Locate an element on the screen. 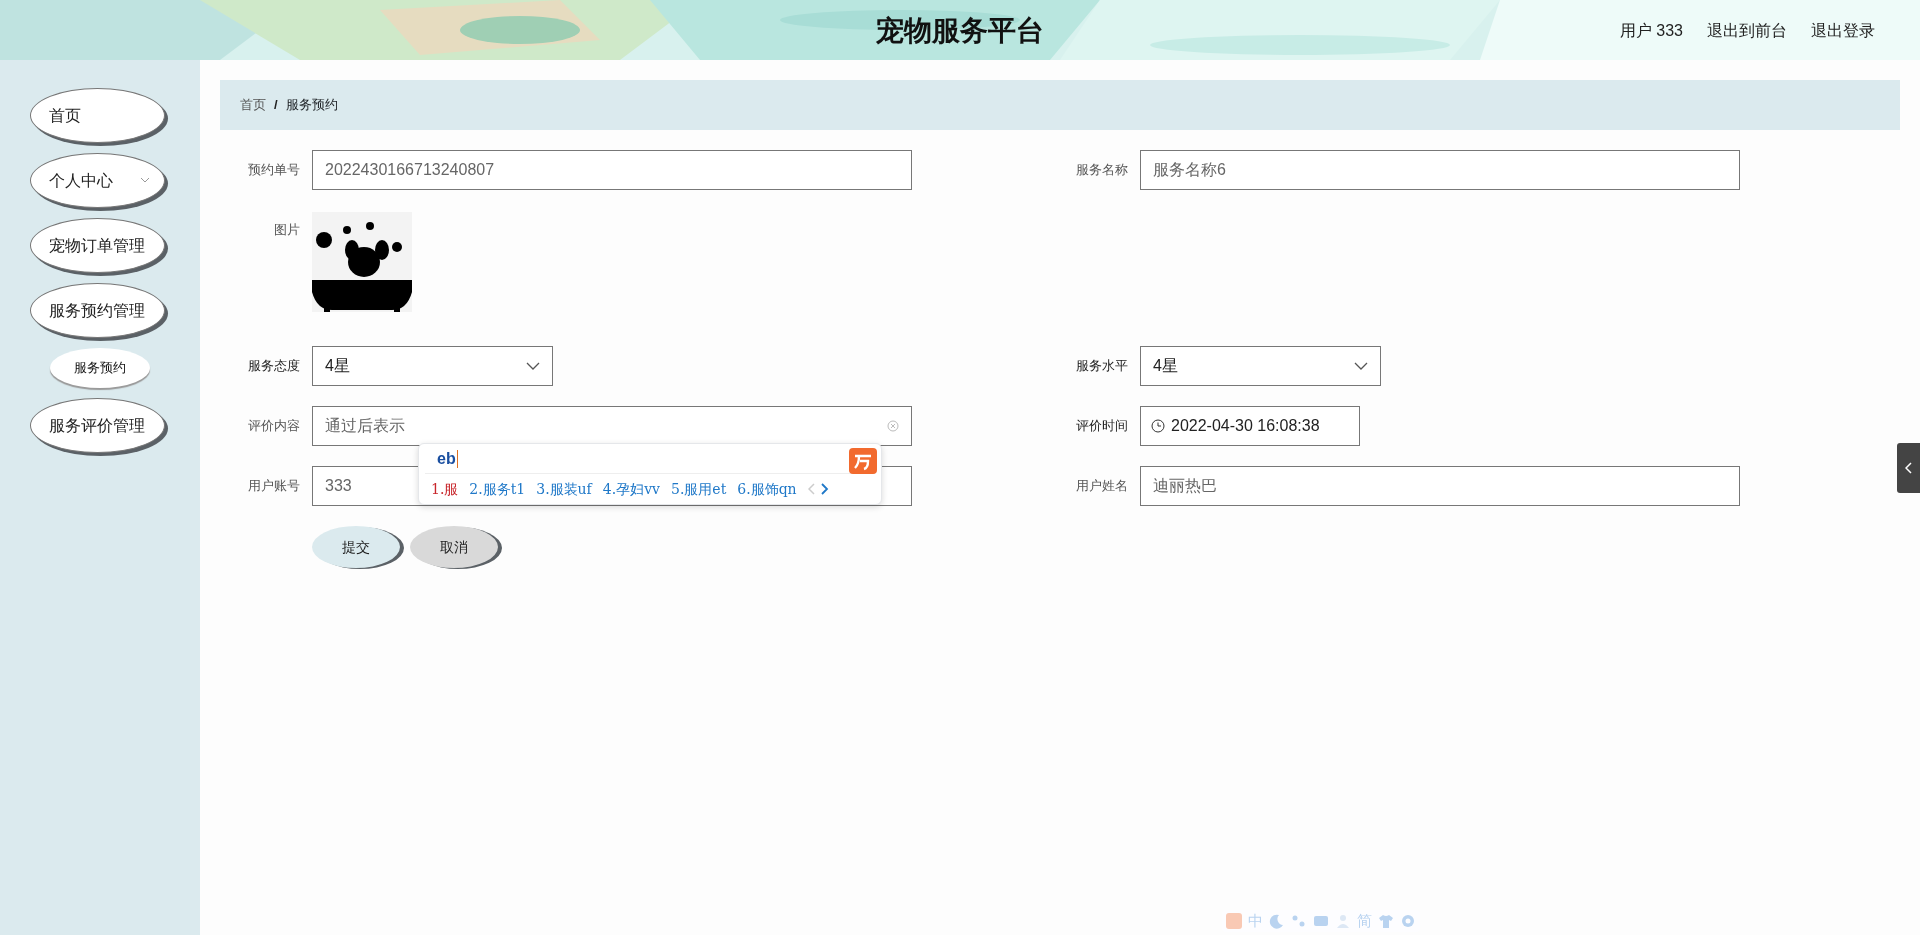  field-label: 用户账号 is located at coordinates (274, 486).